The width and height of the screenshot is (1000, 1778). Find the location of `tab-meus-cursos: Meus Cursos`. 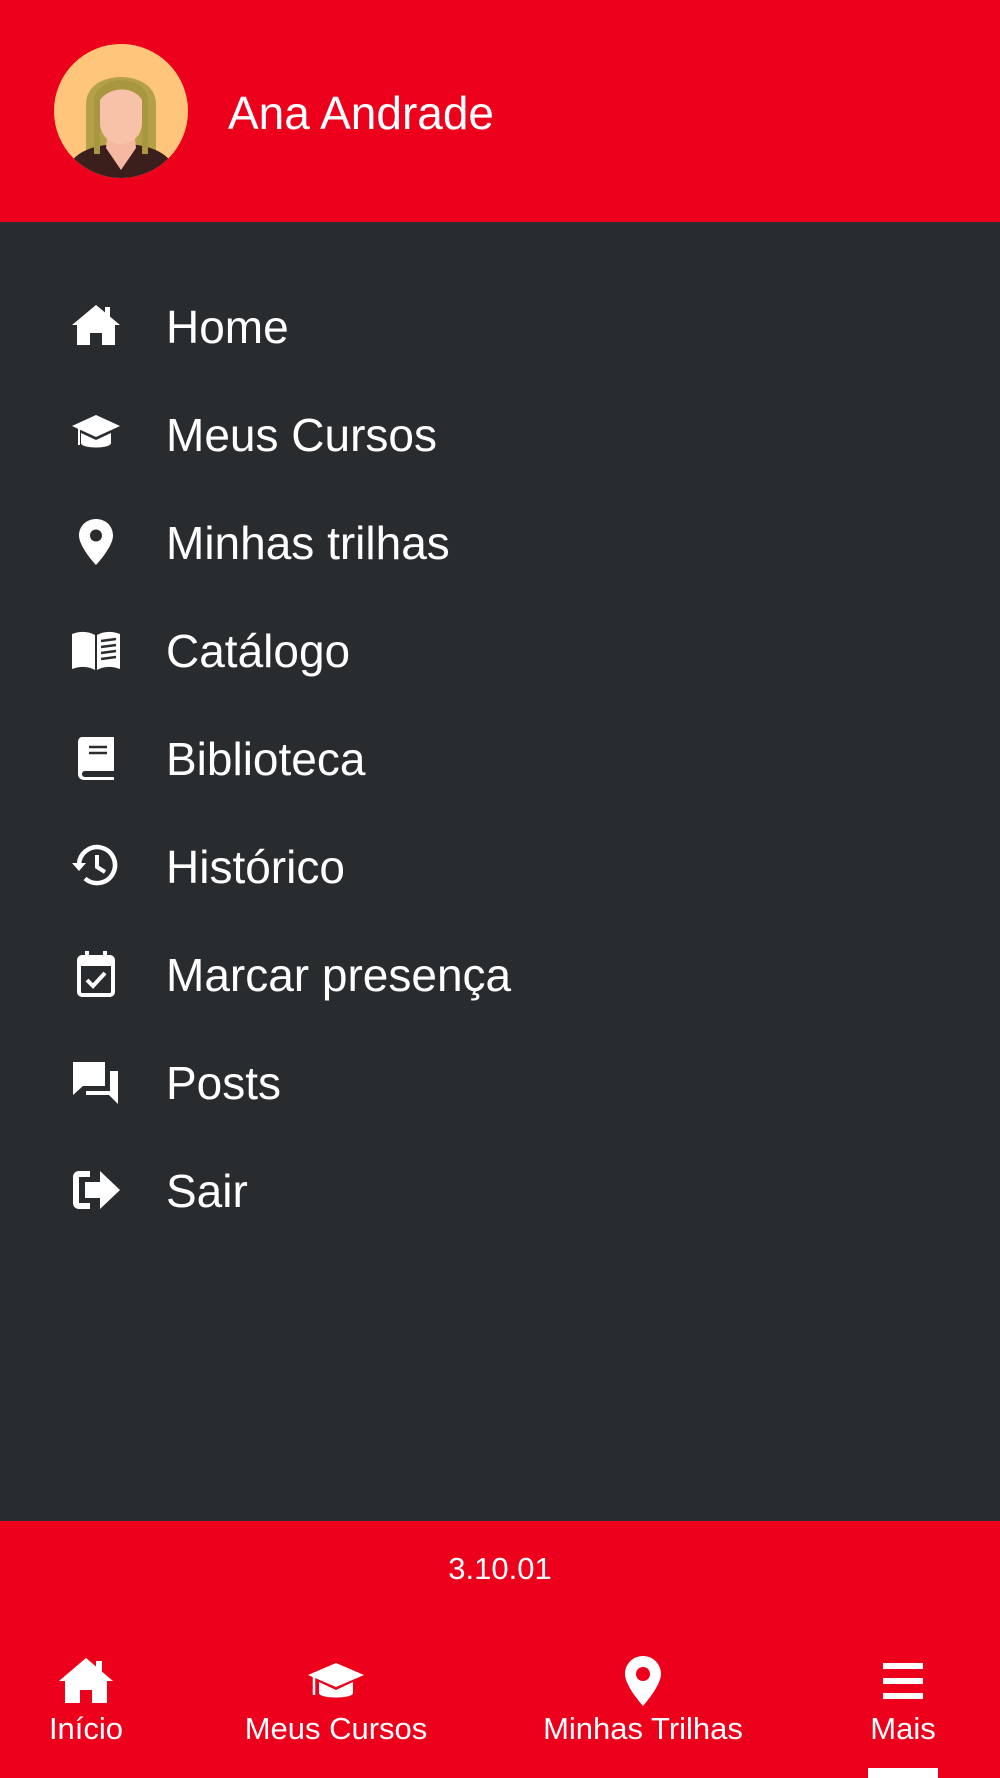

tab-meus-cursos: Meus Cursos is located at coordinates (336, 1712).